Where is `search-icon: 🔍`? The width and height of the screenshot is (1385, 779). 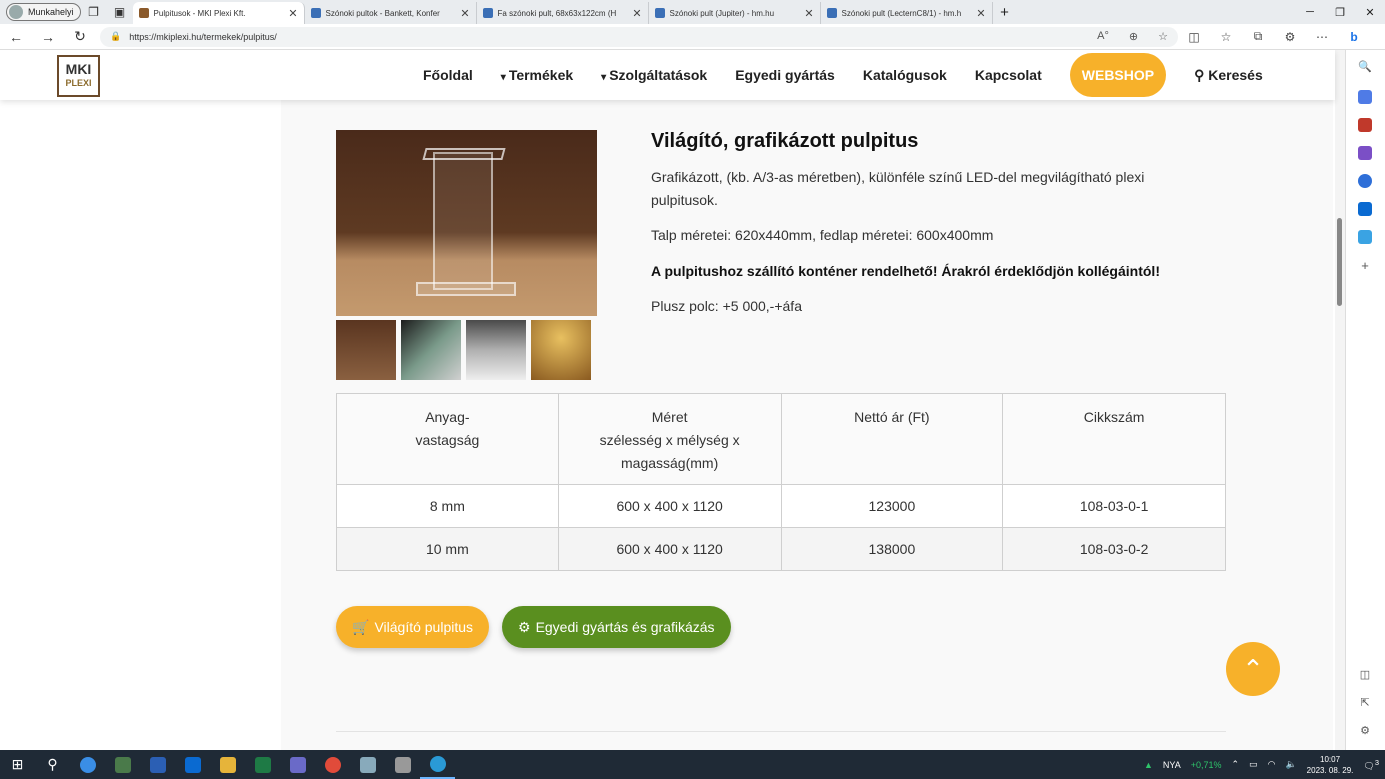 search-icon: 🔍 is located at coordinates (1365, 67).